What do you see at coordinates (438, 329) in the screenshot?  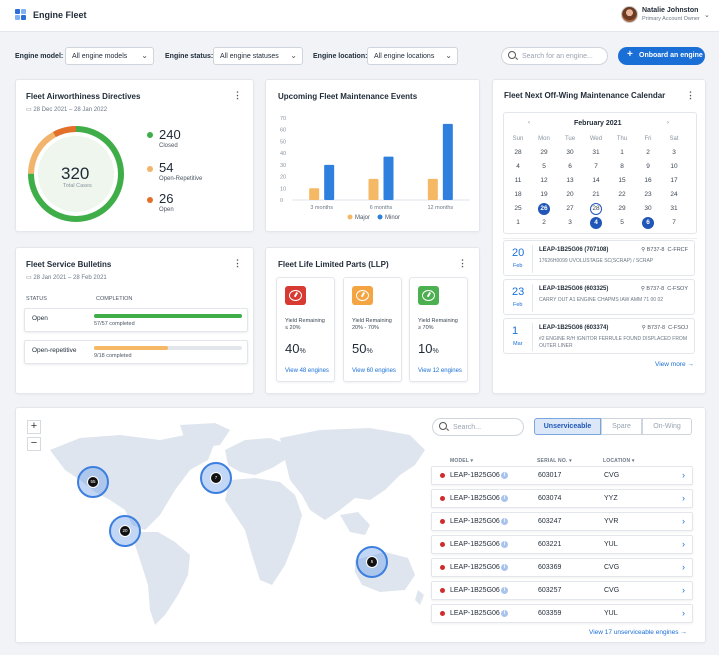 I see `llp-card-high: Yield Remaining ≥ 70% 10% View 12 engines` at bounding box center [438, 329].